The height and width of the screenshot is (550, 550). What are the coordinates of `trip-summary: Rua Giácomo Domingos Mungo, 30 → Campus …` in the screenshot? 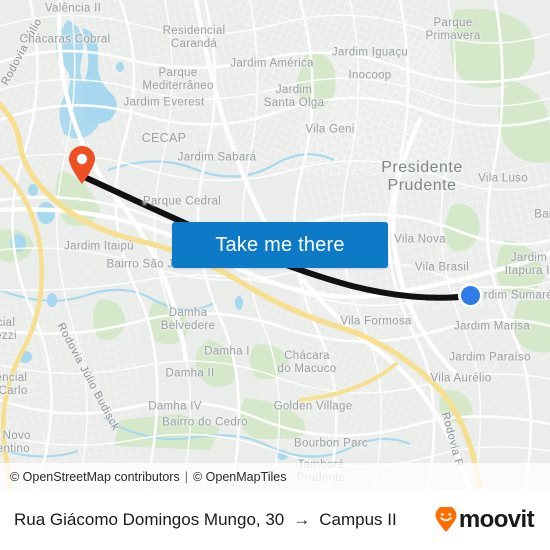 It's located at (224, 520).